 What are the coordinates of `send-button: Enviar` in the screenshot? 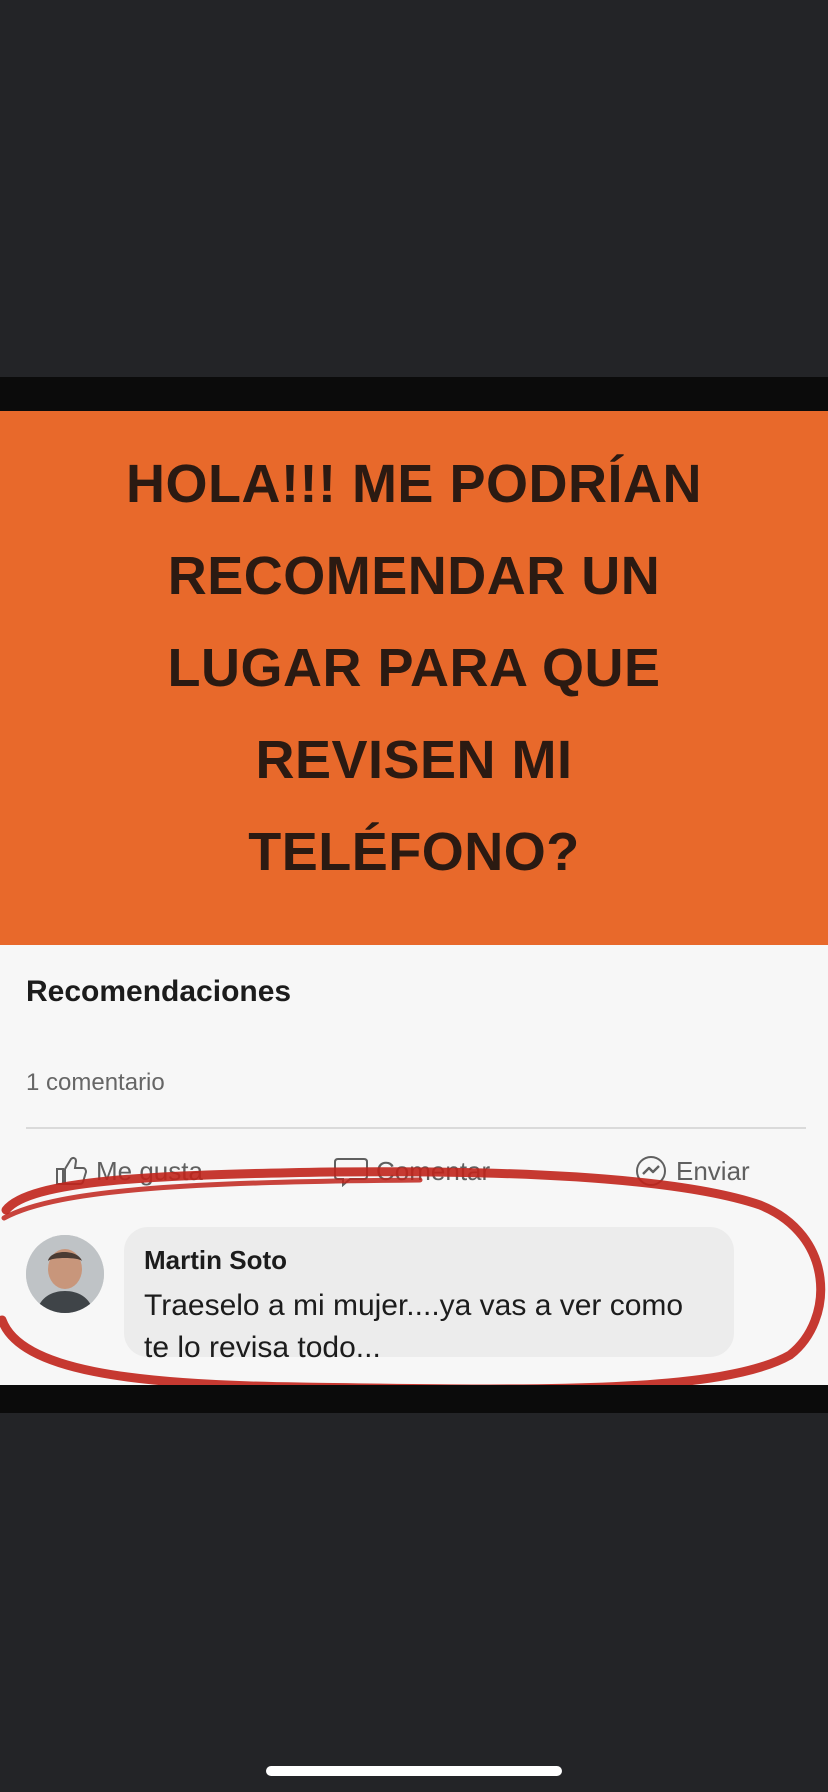 It's located at (692, 1171).